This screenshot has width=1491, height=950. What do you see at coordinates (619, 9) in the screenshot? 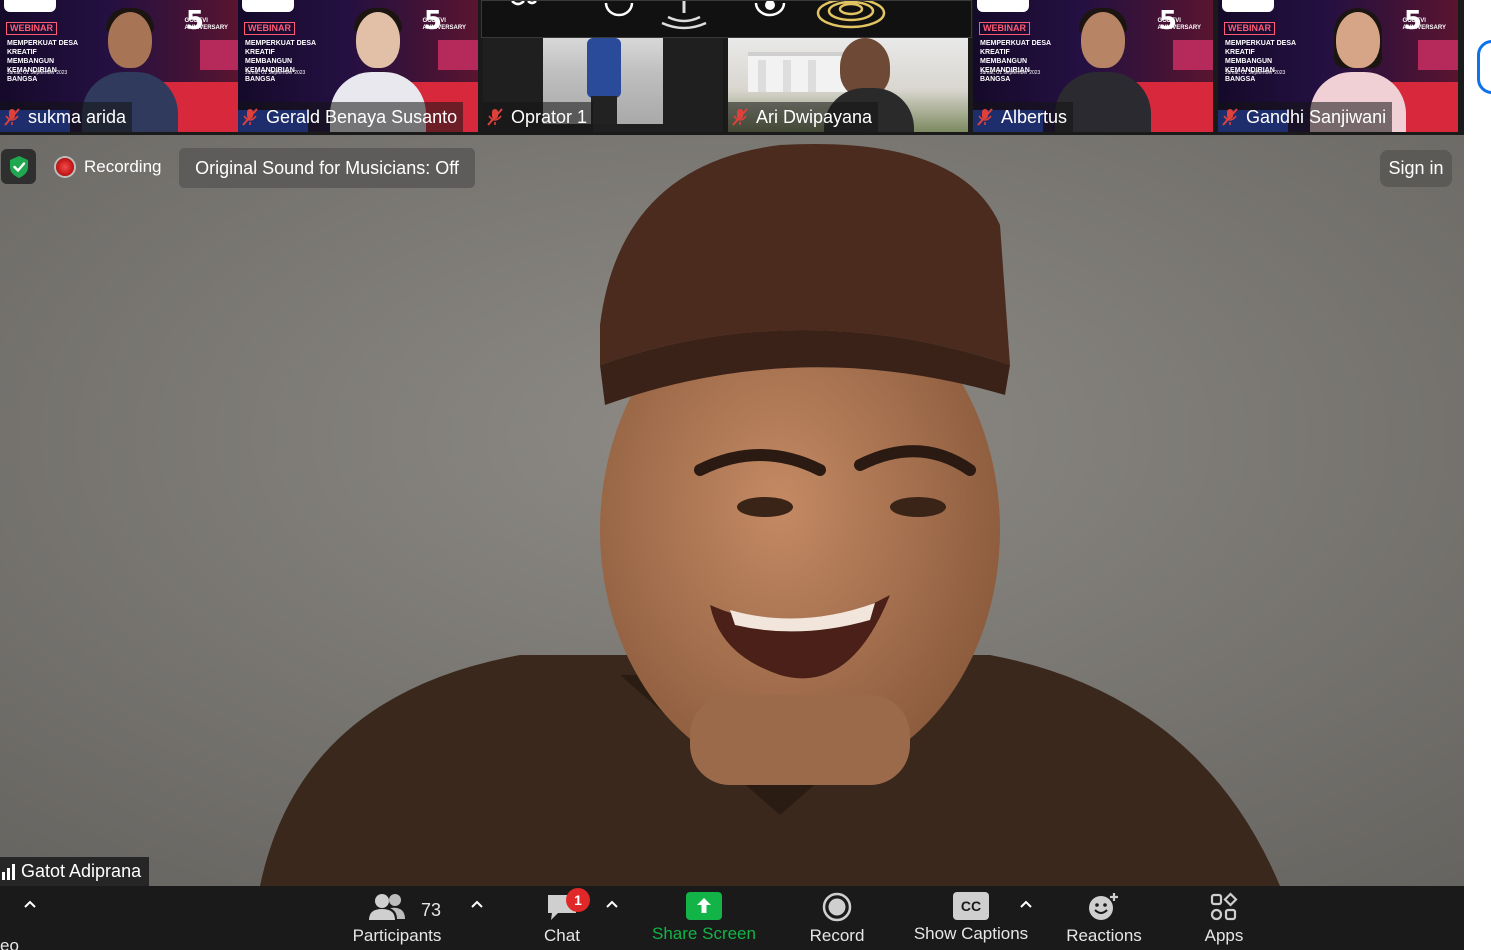
I see `circle-icon` at bounding box center [619, 9].